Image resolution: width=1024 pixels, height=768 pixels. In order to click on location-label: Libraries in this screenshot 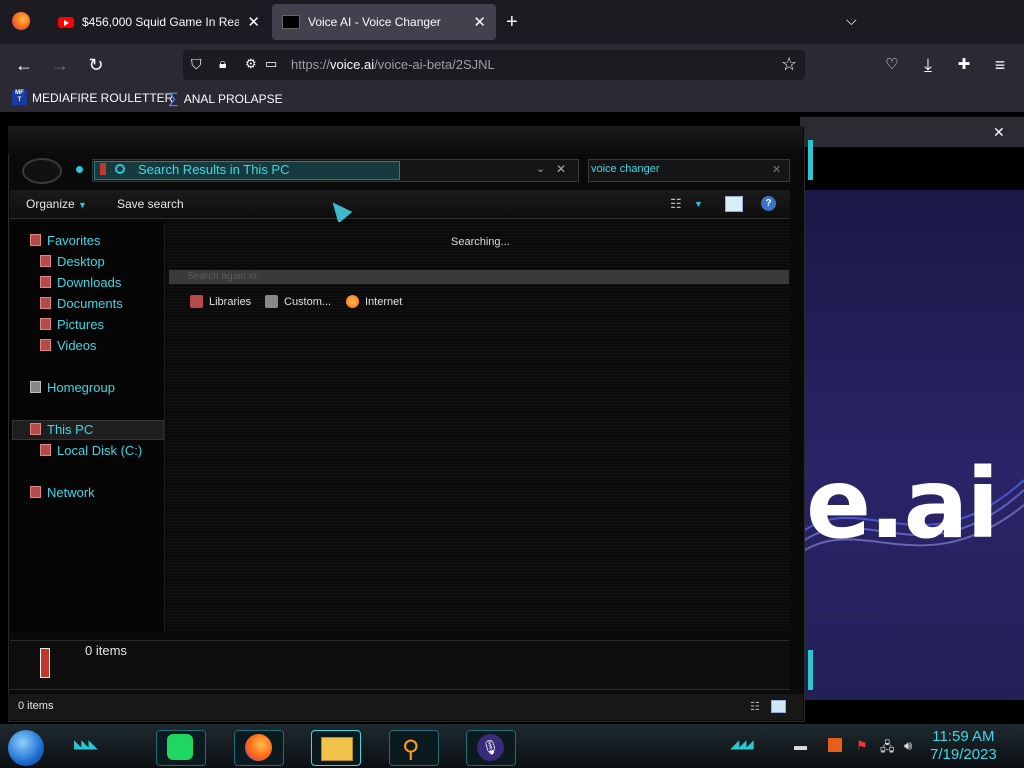, I will do `click(230, 301)`.